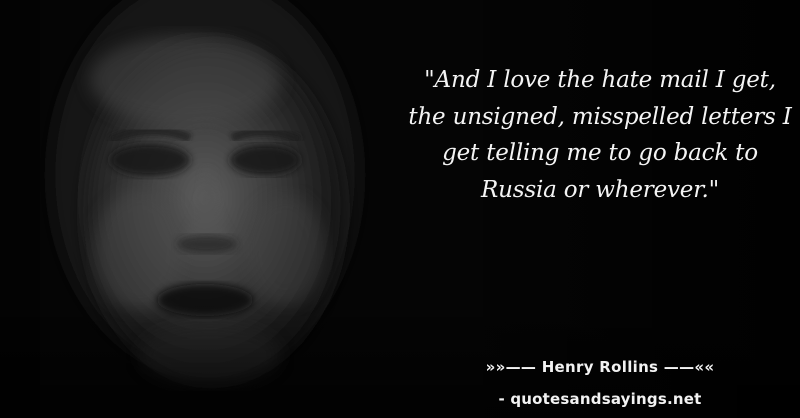  What do you see at coordinates (600, 367) in the screenshot?
I see `author-attribution: »»—— Henry Rollins ——««` at bounding box center [600, 367].